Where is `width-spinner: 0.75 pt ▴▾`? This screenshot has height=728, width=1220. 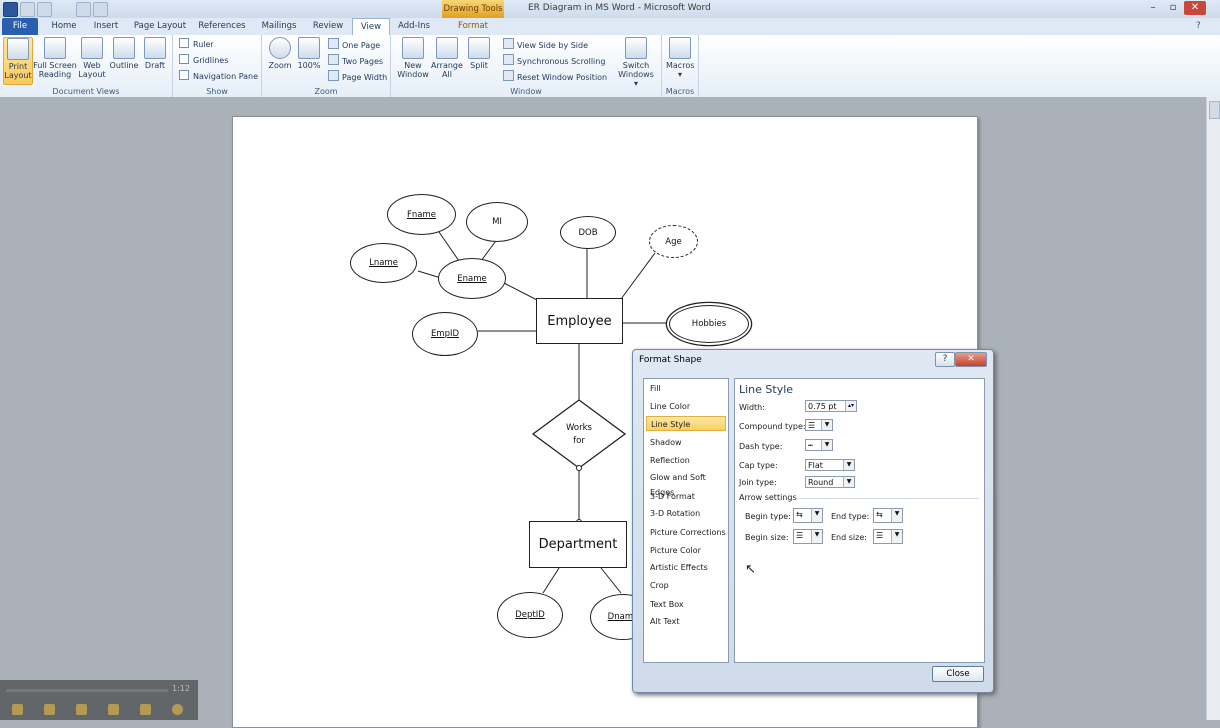
width-spinner: 0.75 pt ▴▾ is located at coordinates (831, 406).